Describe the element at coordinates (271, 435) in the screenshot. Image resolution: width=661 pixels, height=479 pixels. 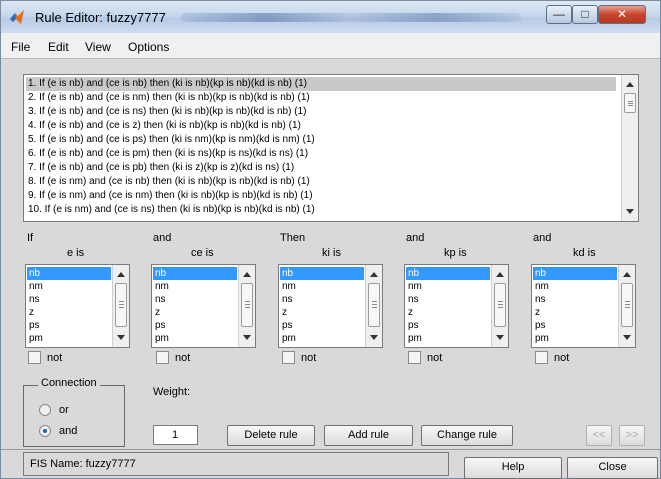
I see `delete-rule-button: Delete rule` at that location.